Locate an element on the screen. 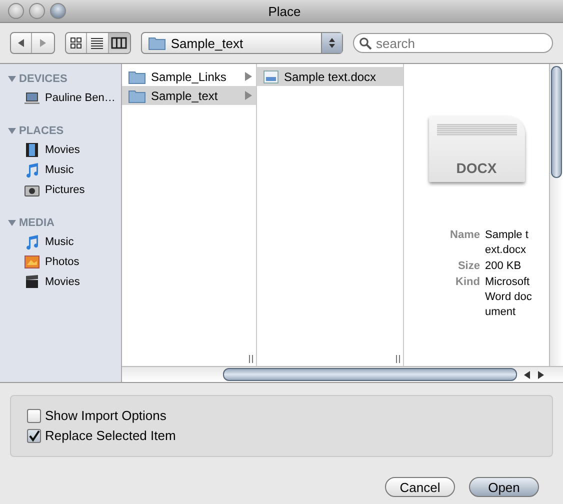 Image resolution: width=563 pixels, height=504 pixels. left-arrow-icon is located at coordinates (21, 43).